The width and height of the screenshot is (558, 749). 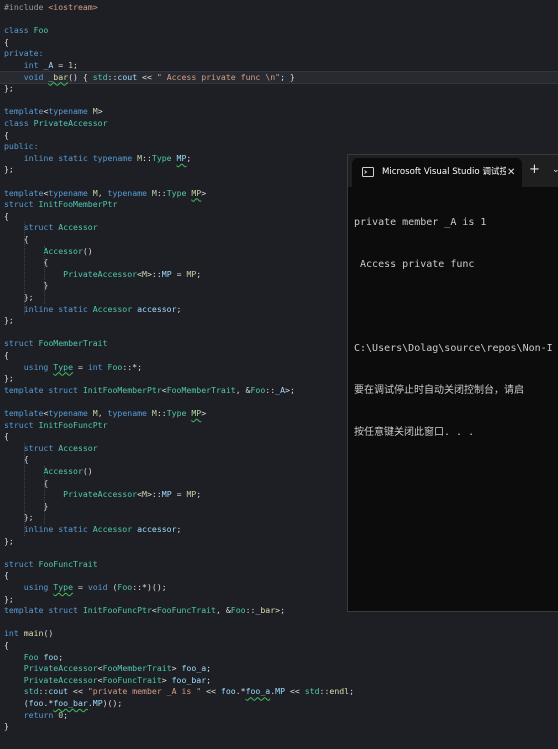 I want to click on code-token: )();, so click(x=112, y=703).